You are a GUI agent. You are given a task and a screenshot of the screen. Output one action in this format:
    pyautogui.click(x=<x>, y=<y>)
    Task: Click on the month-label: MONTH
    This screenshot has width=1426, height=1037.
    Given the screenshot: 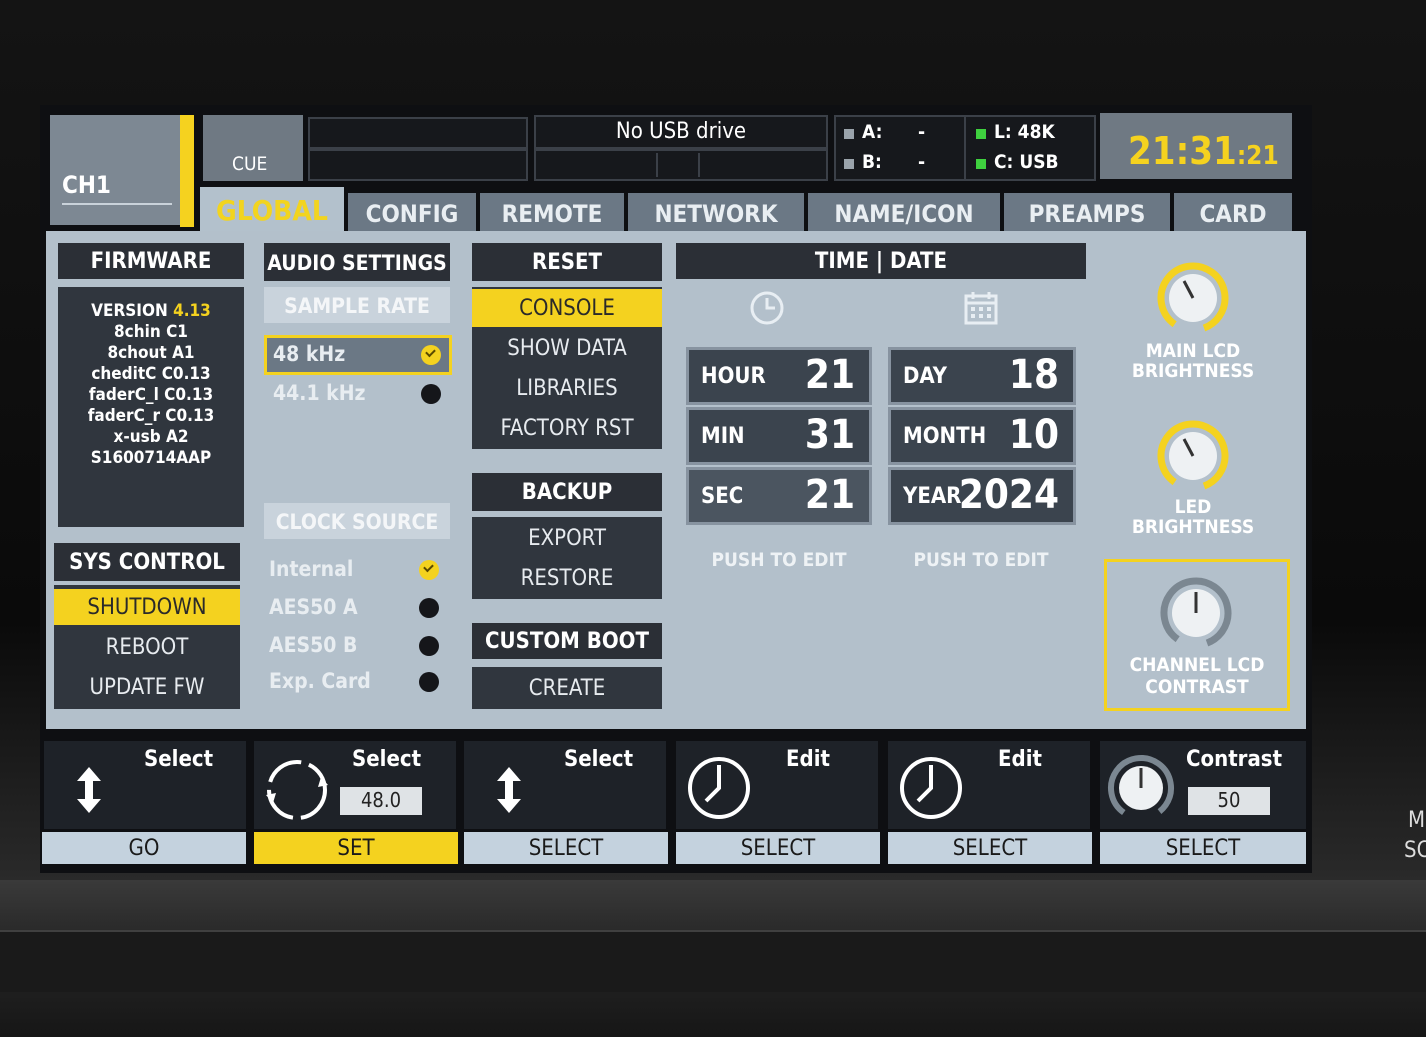 What is the action you would take?
    pyautogui.click(x=945, y=436)
    